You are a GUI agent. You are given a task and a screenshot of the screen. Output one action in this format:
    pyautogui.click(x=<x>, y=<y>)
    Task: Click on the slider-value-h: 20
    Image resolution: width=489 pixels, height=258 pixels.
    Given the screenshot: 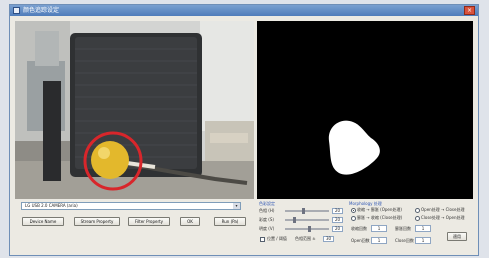 What is the action you would take?
    pyautogui.click(x=337, y=211)
    